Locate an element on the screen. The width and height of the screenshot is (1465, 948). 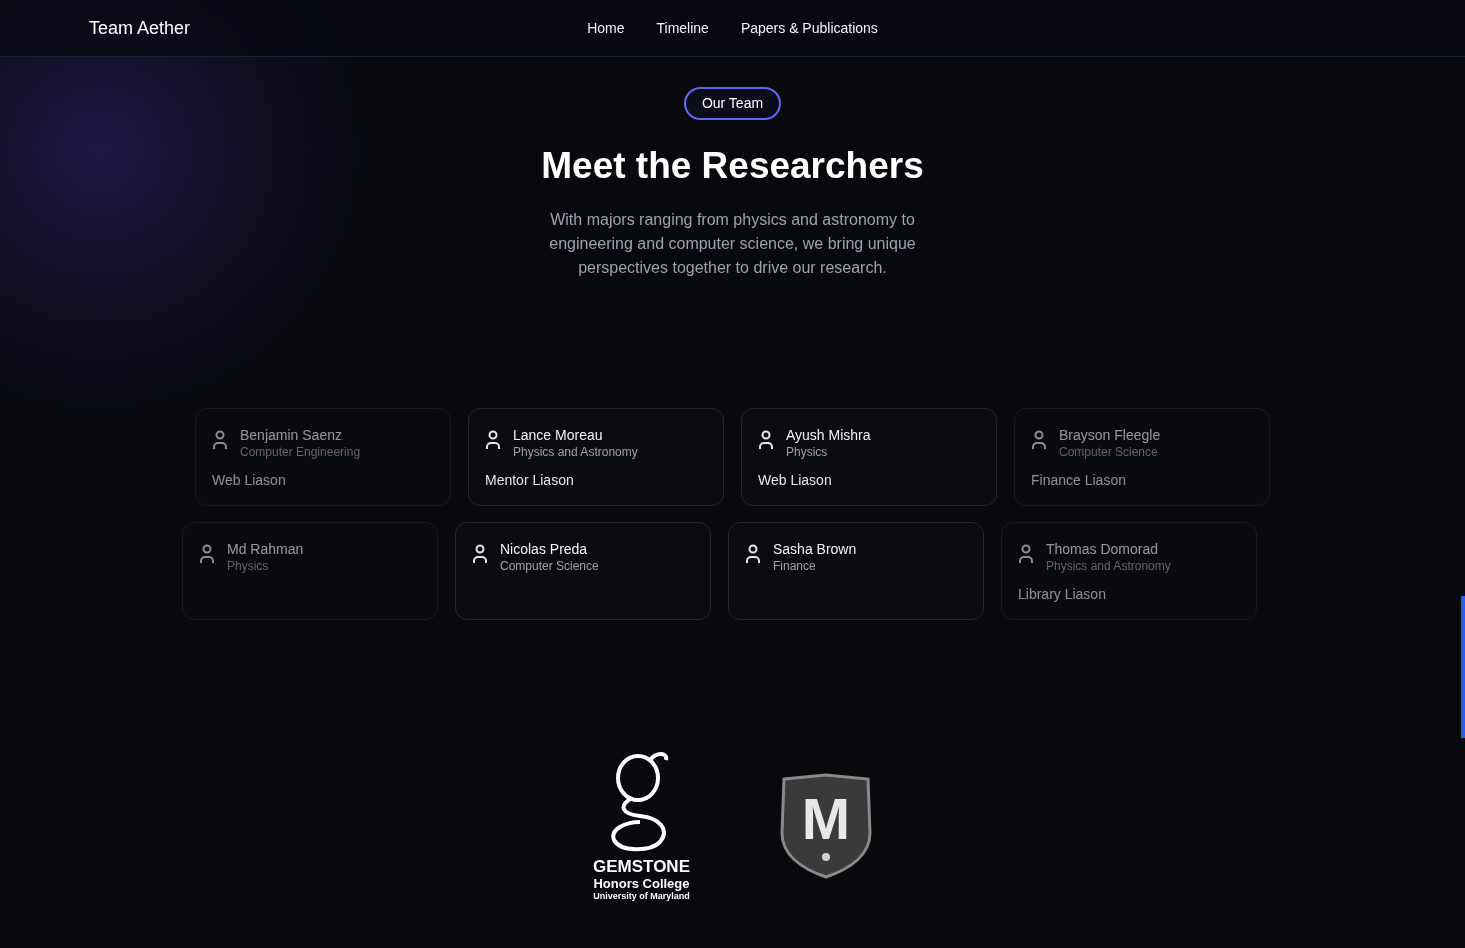
logo-subtitle: Honors College is located at coordinates (641, 883).